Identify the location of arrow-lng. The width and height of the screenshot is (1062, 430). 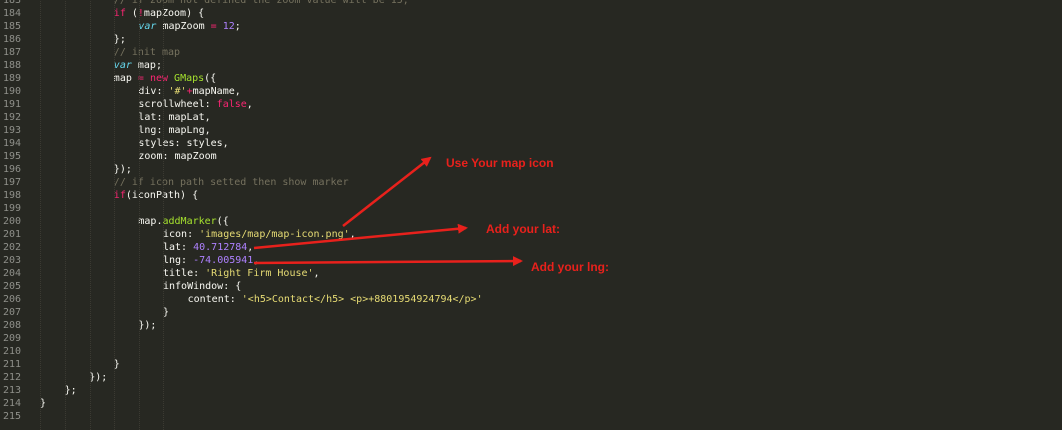
(388, 261).